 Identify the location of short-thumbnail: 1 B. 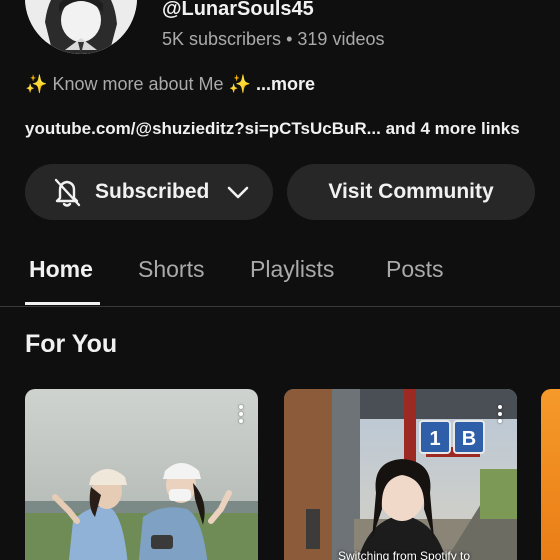
(400, 474).